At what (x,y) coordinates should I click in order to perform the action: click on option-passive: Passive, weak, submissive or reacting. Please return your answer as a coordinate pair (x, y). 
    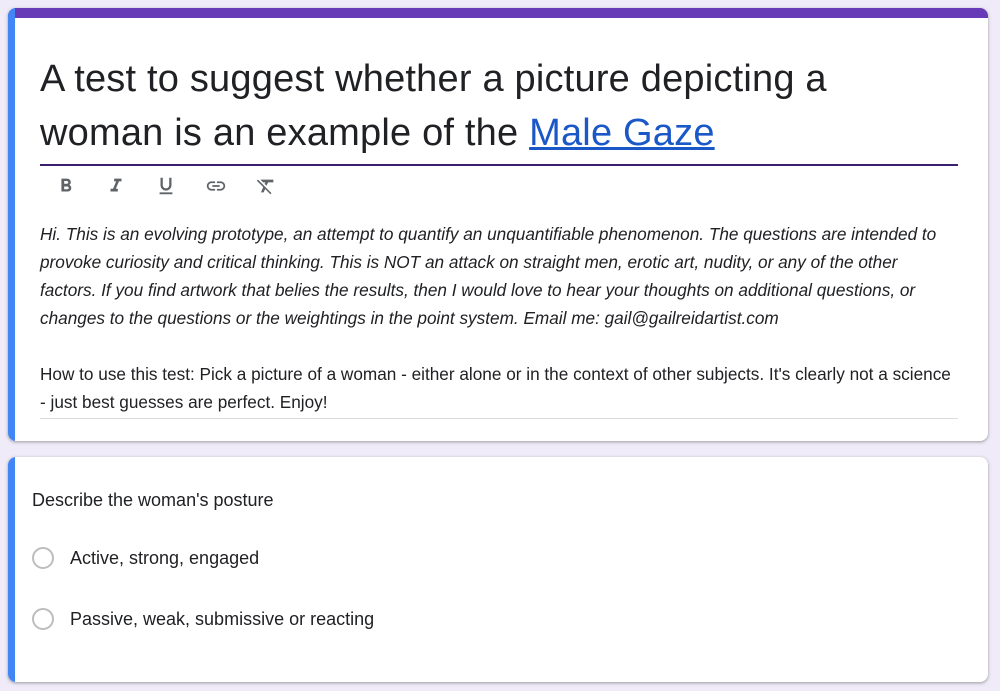
    Looking at the image, I should click on (203, 619).